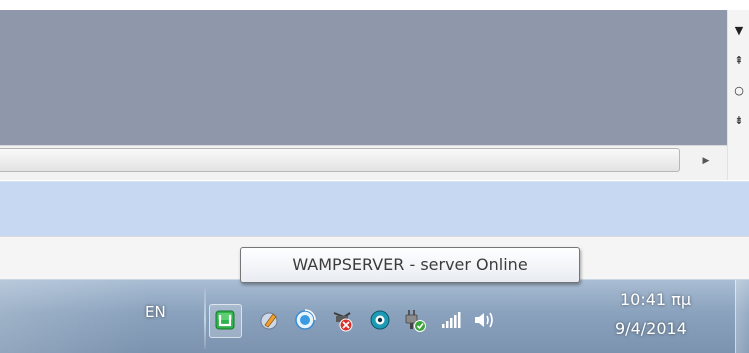  What do you see at coordinates (738, 31) in the screenshot?
I see `scroll-menu-arrow-icon: ▼` at bounding box center [738, 31].